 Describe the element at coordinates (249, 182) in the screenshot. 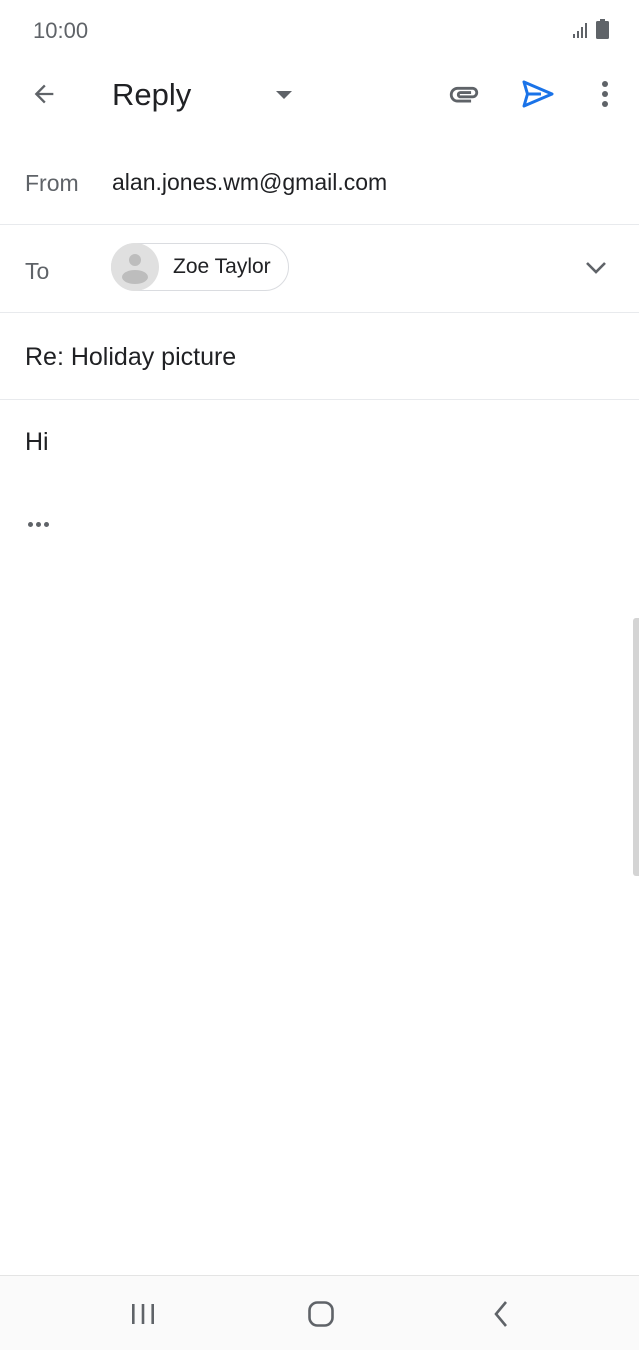

I see `from-address: alan.jones.wm@gmail.com` at that location.